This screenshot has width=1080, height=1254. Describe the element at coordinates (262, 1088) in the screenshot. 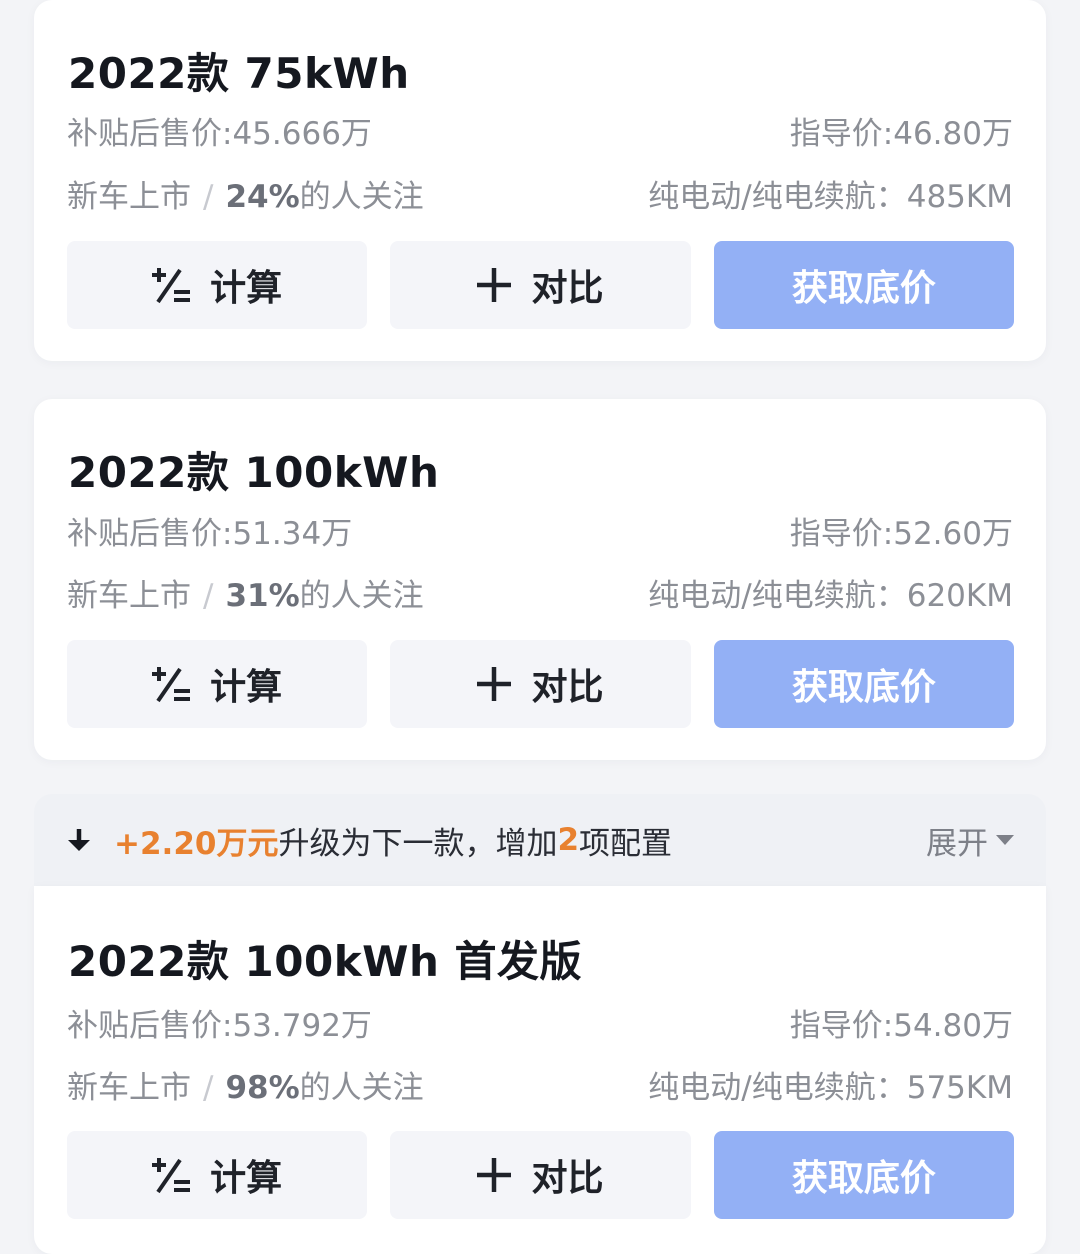

I see `attention-percent: 98%` at that location.